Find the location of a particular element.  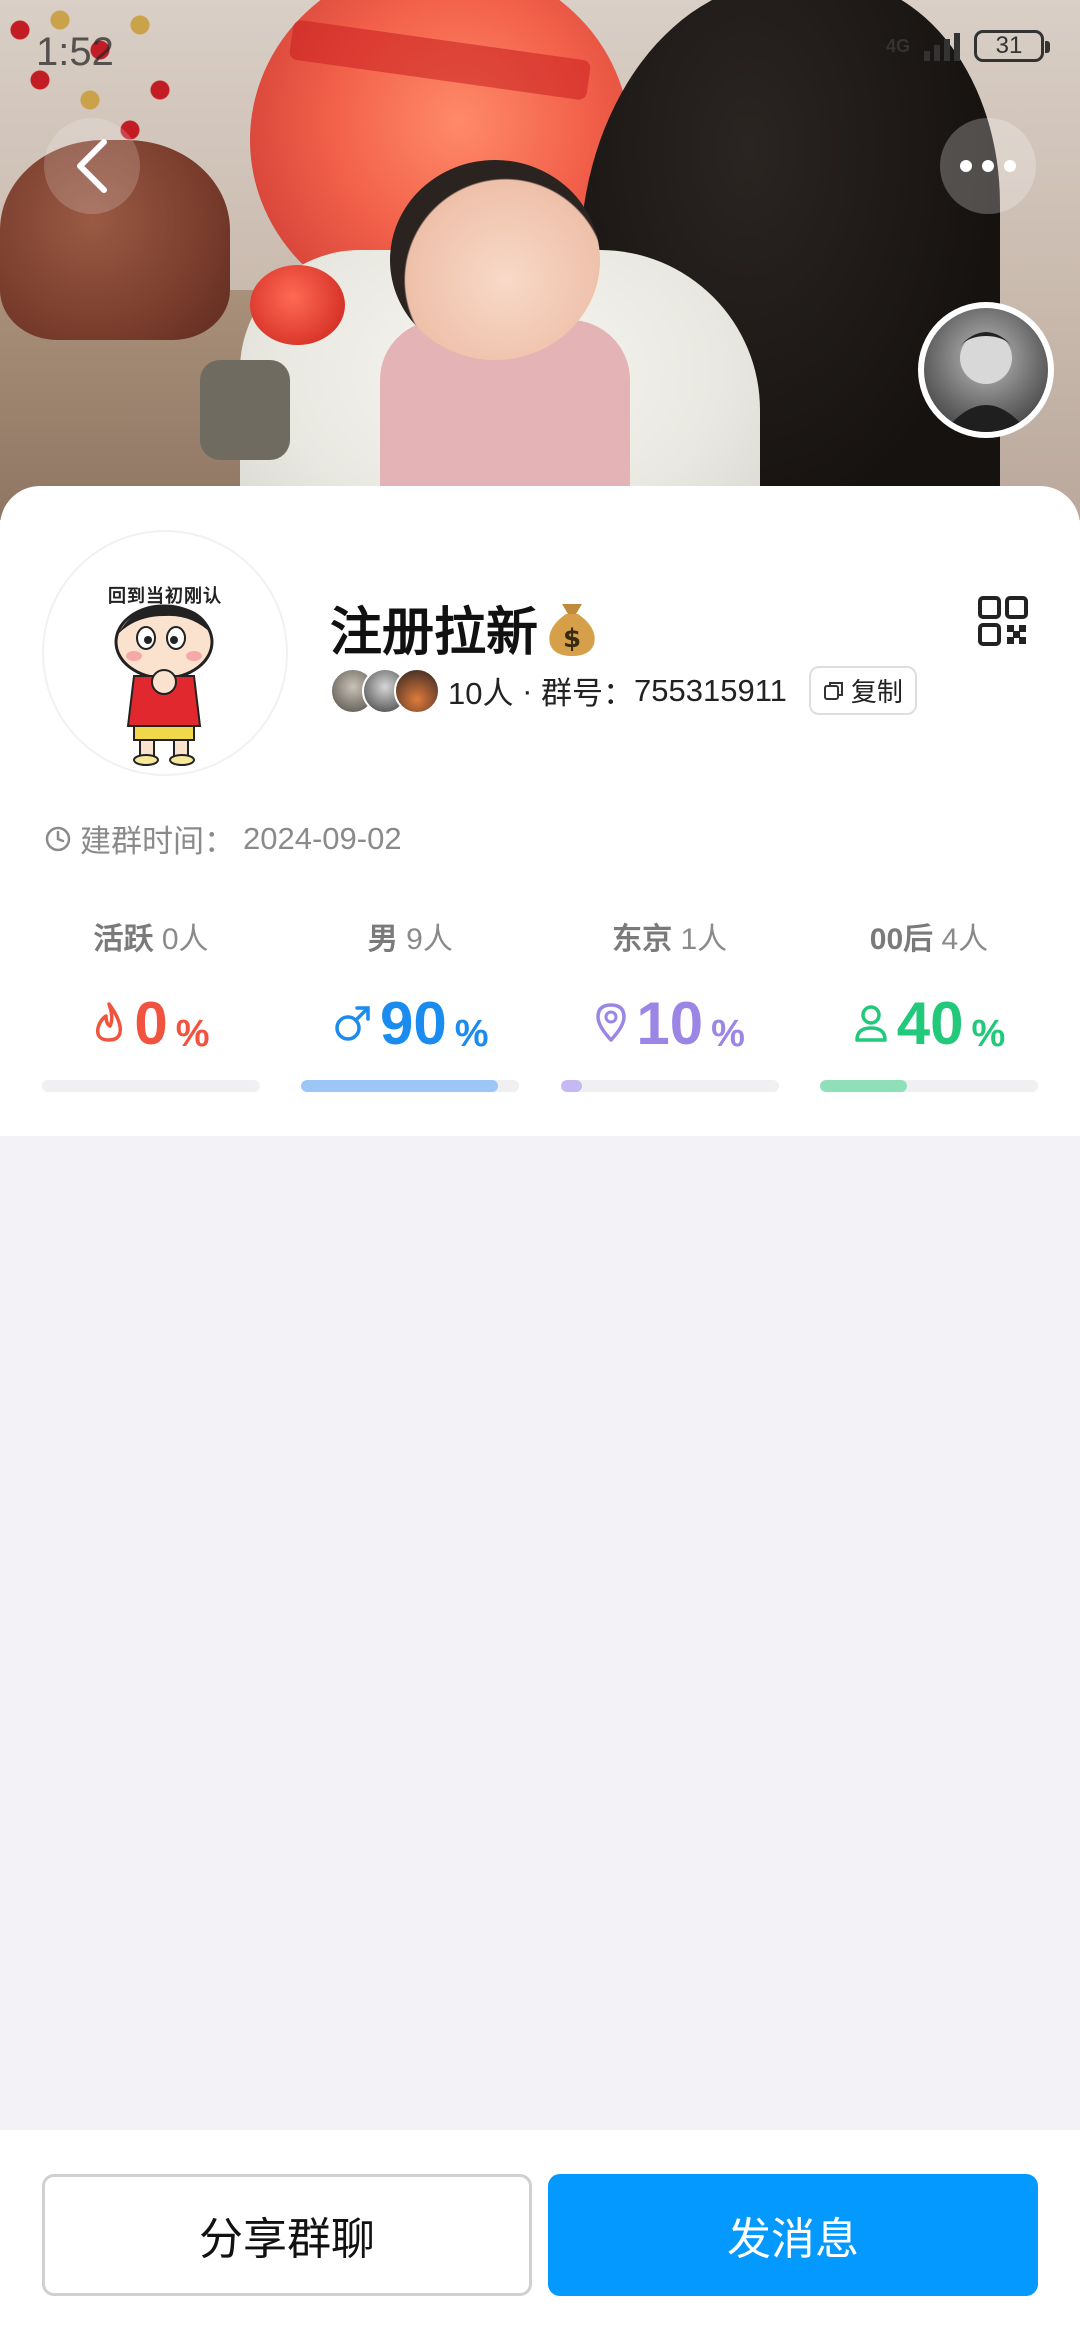

created-date: 2024-09-02 is located at coordinates (322, 838).